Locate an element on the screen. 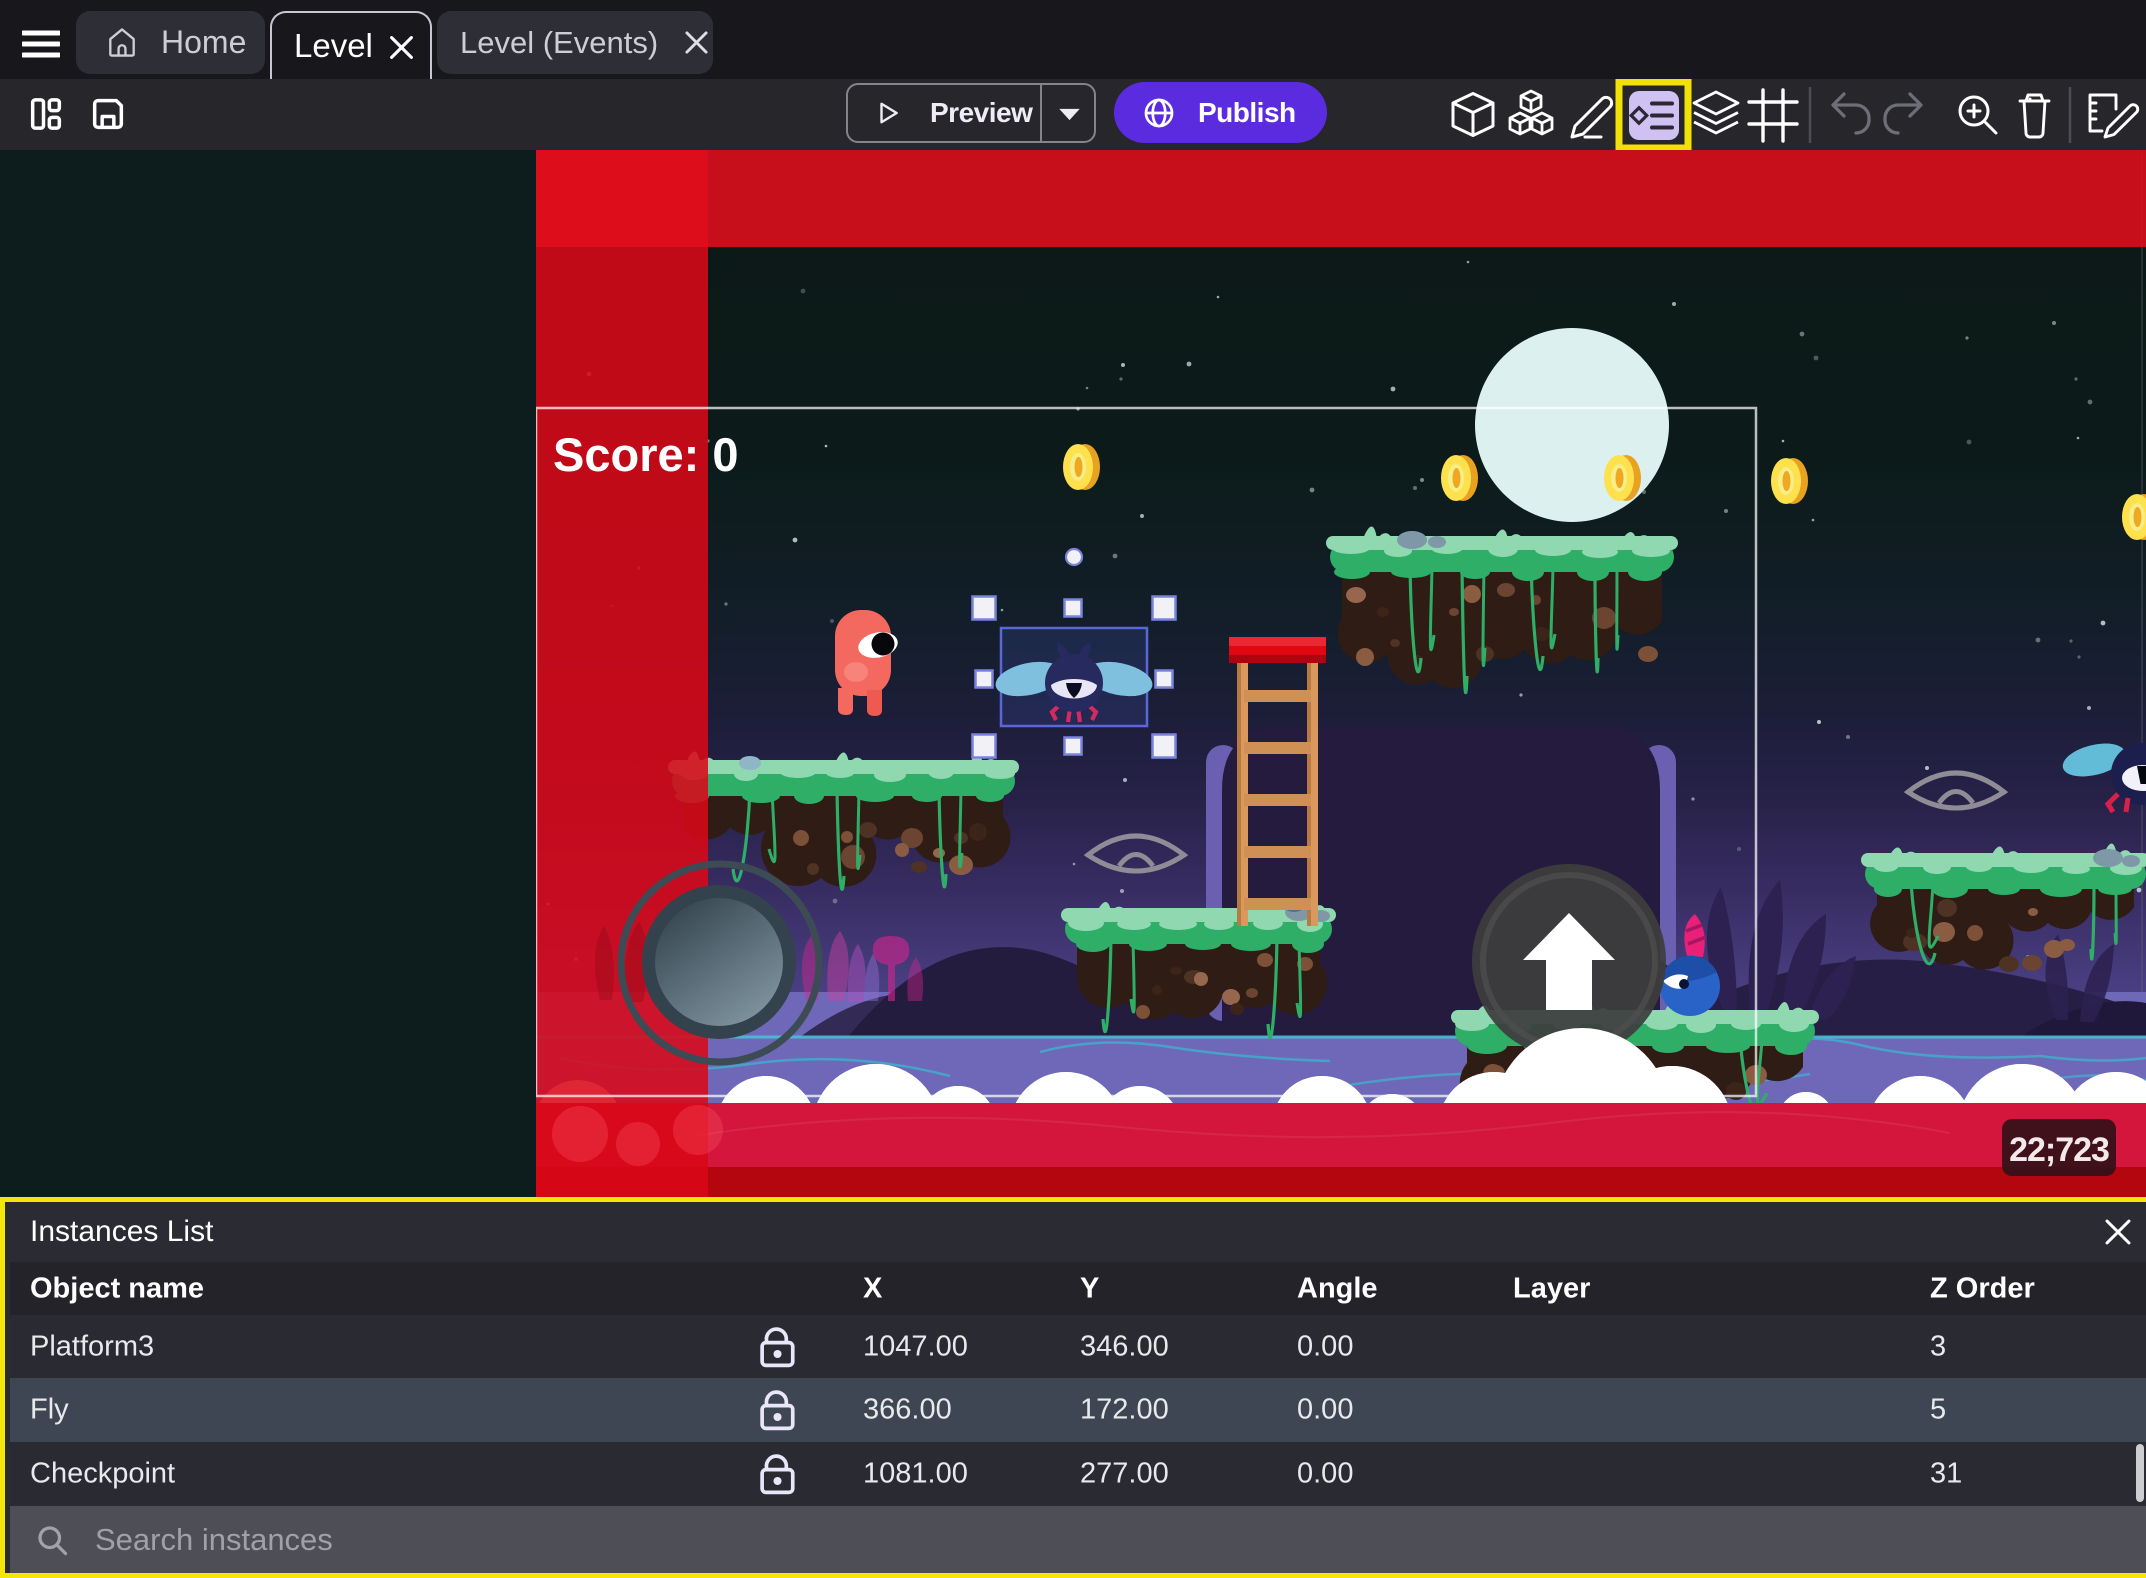  svg-text: 22;723 is located at coordinates (2059, 1150).